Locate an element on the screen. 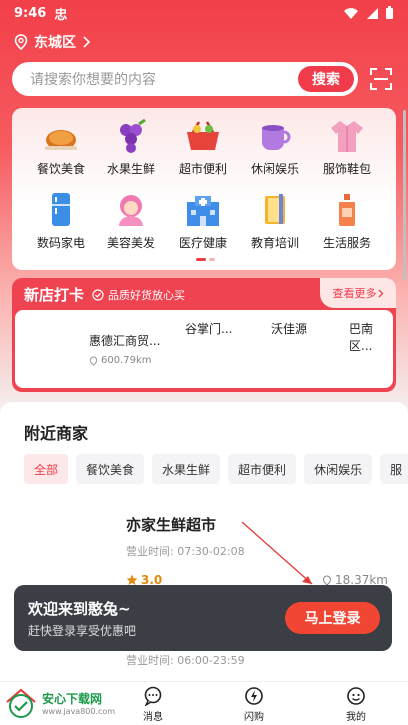 This screenshot has height=725, width=408. message-icon is located at coordinates (153, 696).